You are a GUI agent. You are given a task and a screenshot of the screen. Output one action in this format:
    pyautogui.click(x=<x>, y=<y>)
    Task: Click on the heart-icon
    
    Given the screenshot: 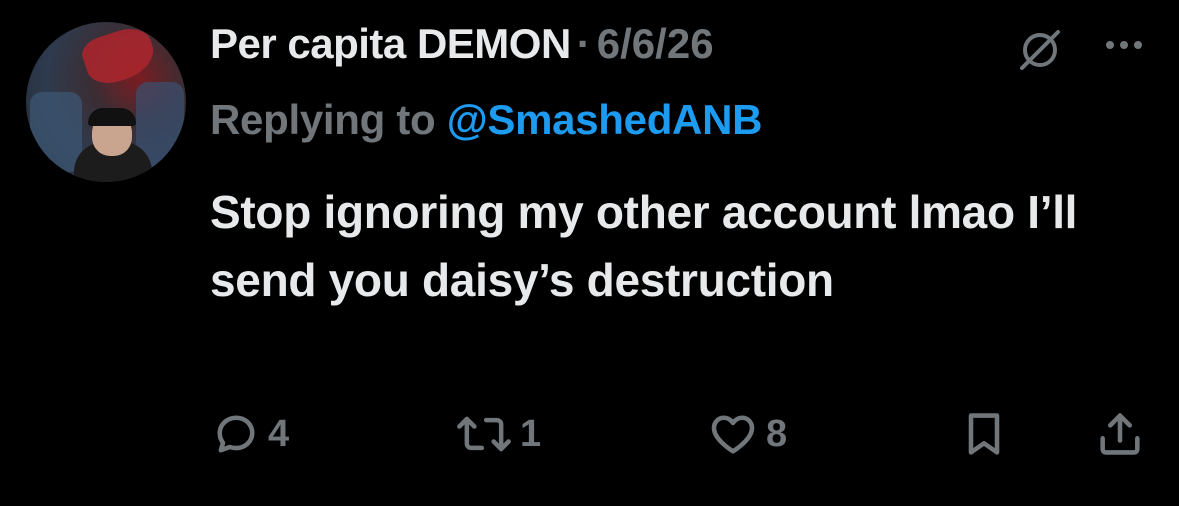 What is the action you would take?
    pyautogui.click(x=733, y=434)
    